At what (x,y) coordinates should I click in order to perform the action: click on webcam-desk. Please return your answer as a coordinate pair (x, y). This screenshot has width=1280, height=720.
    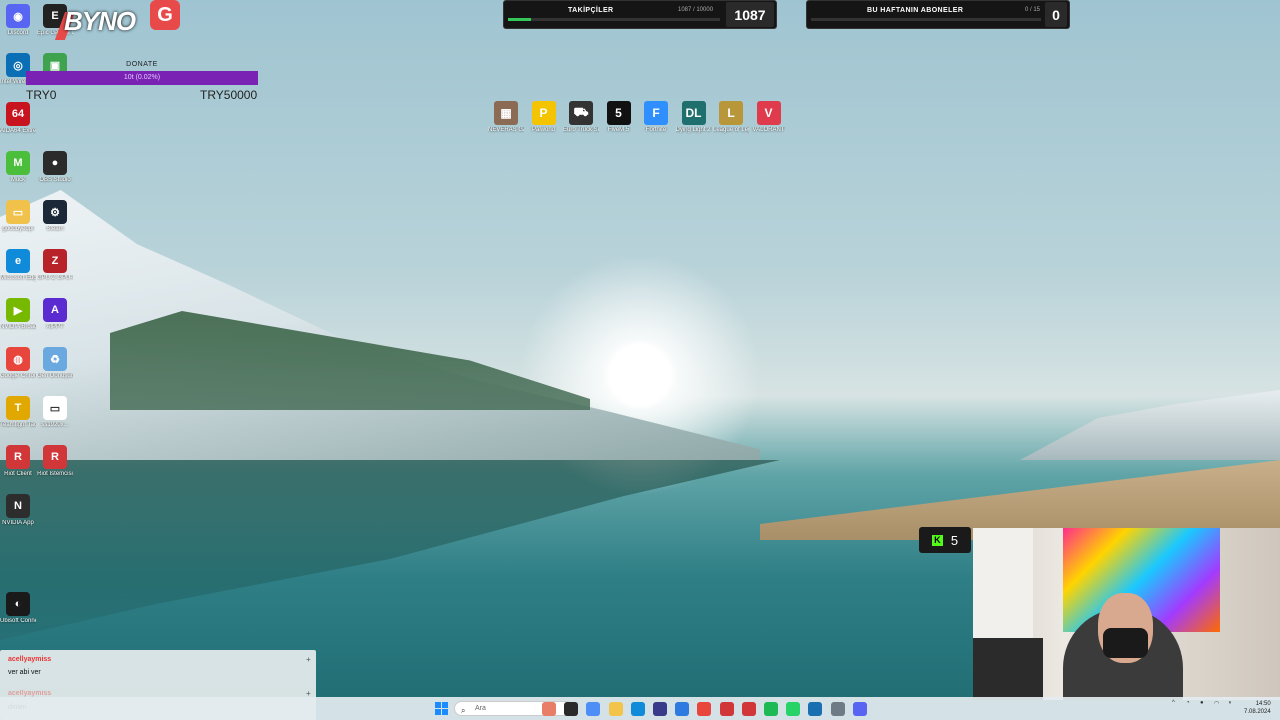
    Looking at the image, I should click on (1008, 669).